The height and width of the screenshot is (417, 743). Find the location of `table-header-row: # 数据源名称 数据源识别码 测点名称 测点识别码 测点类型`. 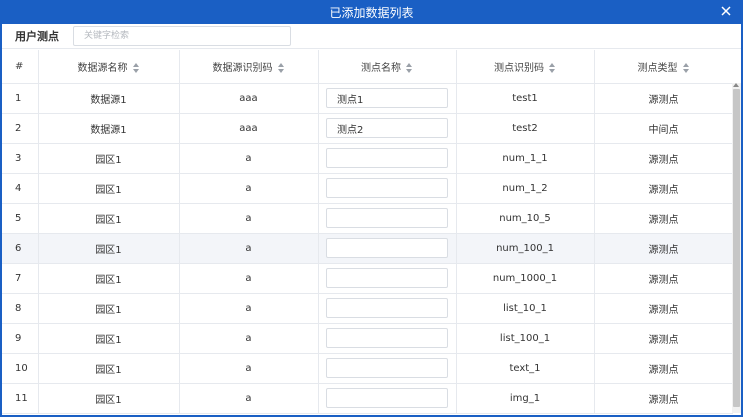

table-header-row: # 数据源名称 数据源识别码 测点名称 测点识别码 测点类型 is located at coordinates (367, 67).